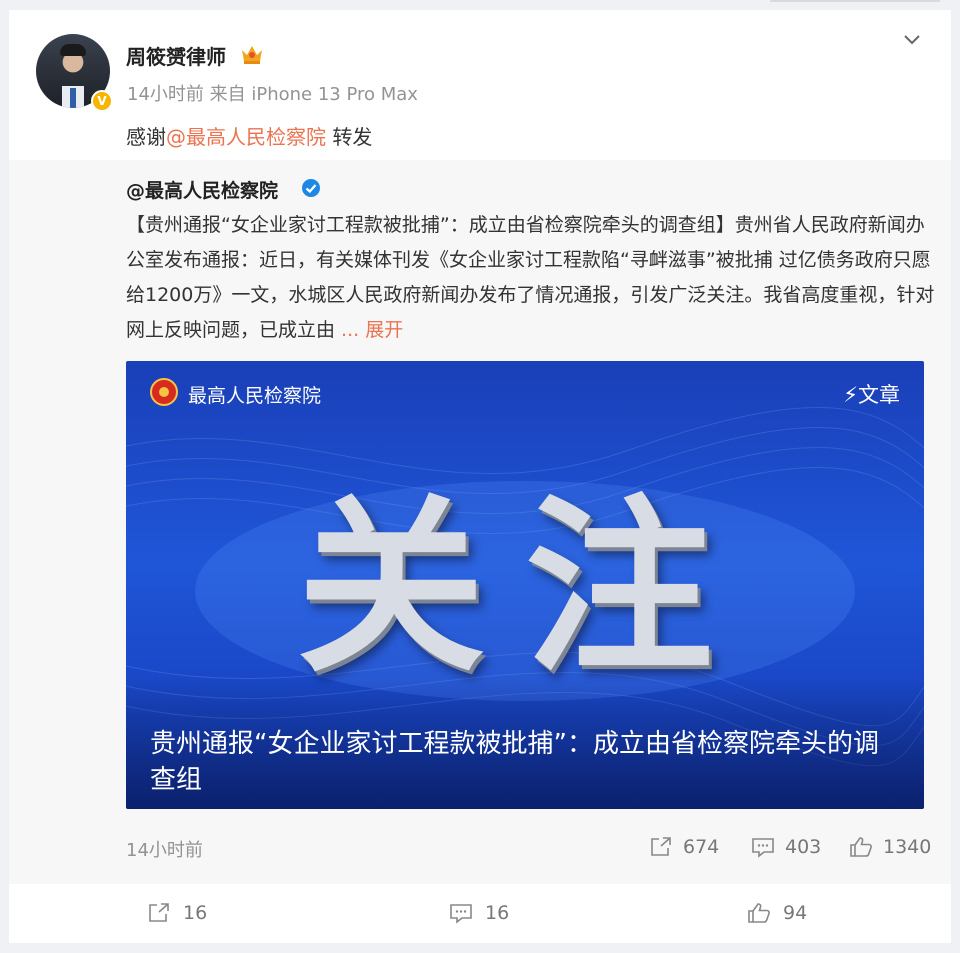 The height and width of the screenshot is (953, 960). I want to click on repost-like-count: 1340, so click(890, 847).